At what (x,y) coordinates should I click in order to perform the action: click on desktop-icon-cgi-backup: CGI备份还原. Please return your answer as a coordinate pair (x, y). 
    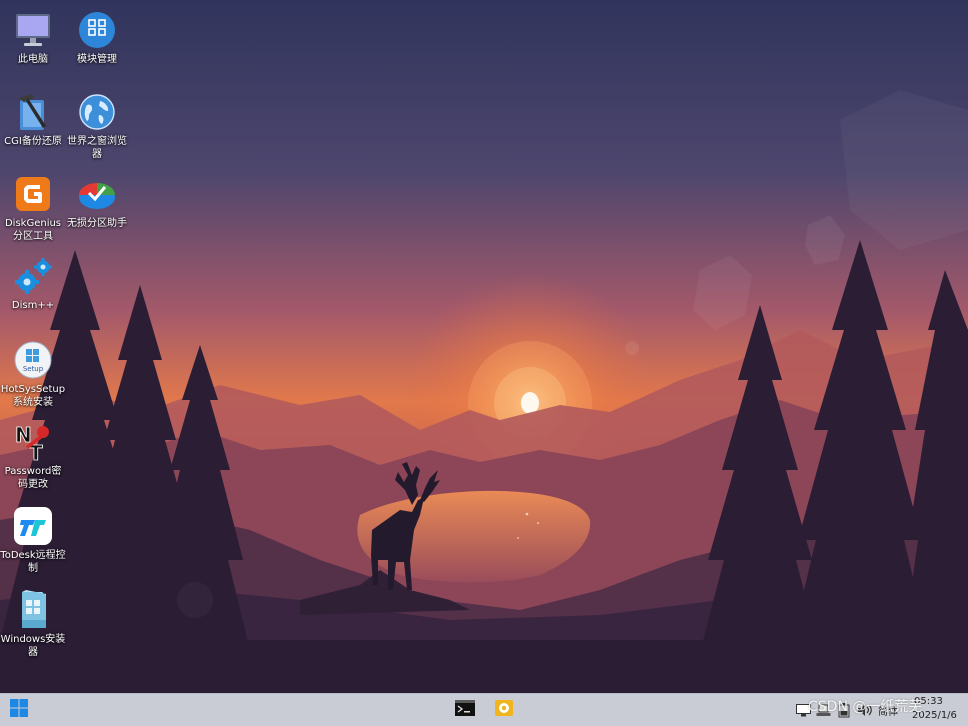
    Looking at the image, I should click on (33, 120).